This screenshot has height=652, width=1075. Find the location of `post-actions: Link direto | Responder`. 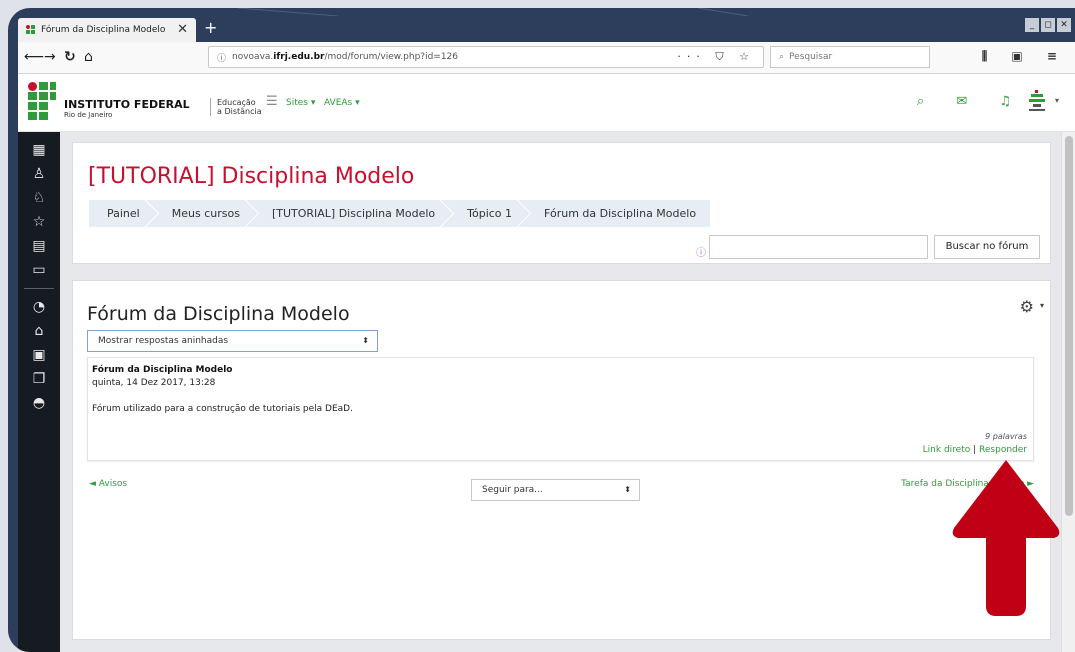

post-actions: Link direto | Responder is located at coordinates (975, 450).